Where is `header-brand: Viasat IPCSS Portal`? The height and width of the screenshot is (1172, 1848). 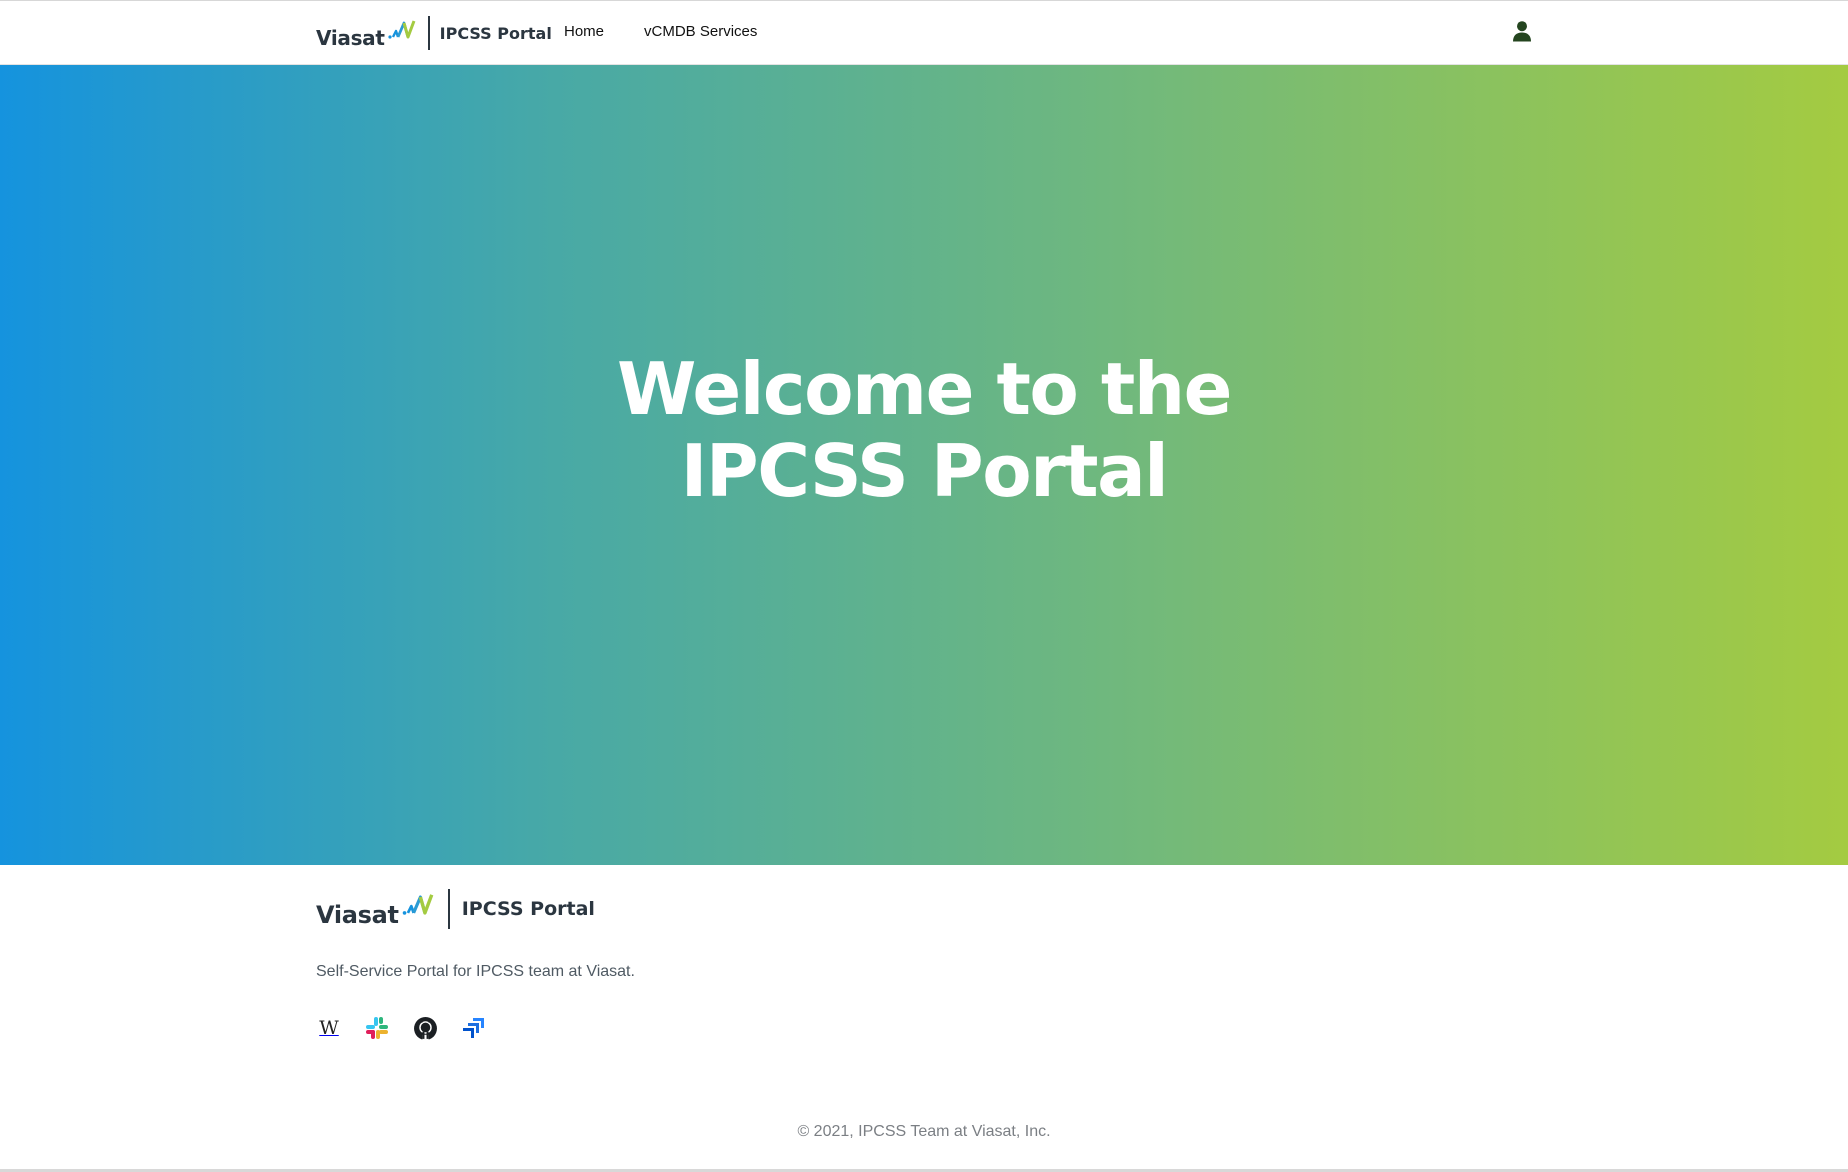 header-brand: Viasat IPCSS Portal is located at coordinates (434, 33).